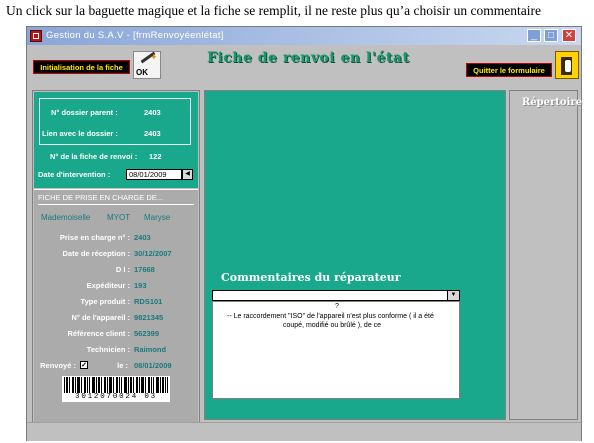 This screenshot has width=594, height=443. I want to click on chevron-down-icon: ▼, so click(453, 295).